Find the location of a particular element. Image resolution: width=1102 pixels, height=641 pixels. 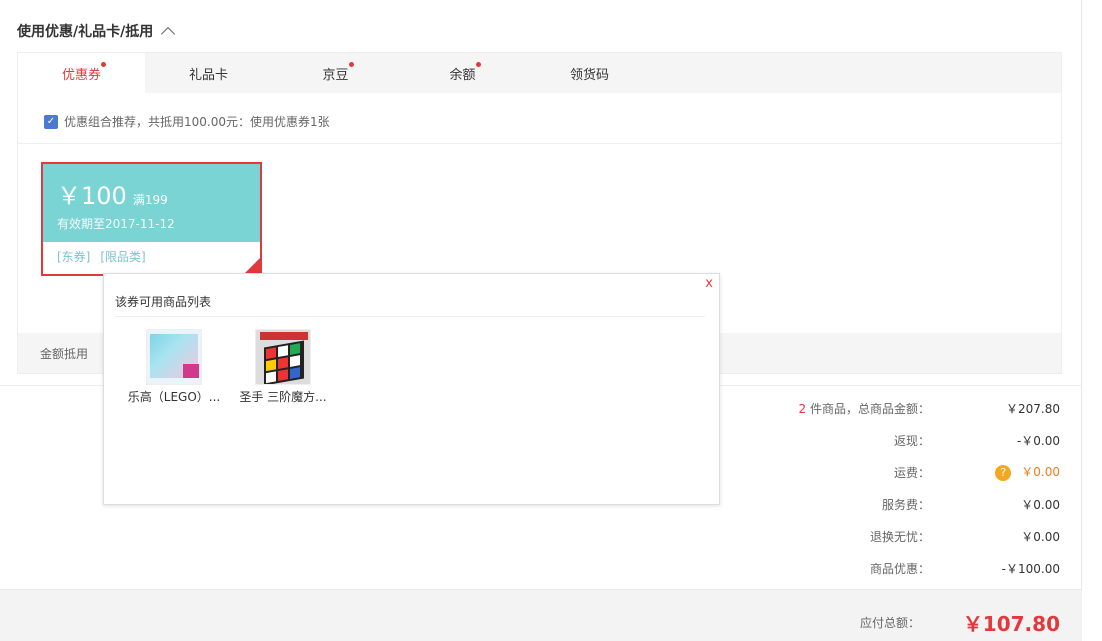

tab-jingdou: 京豆 is located at coordinates (335, 73).